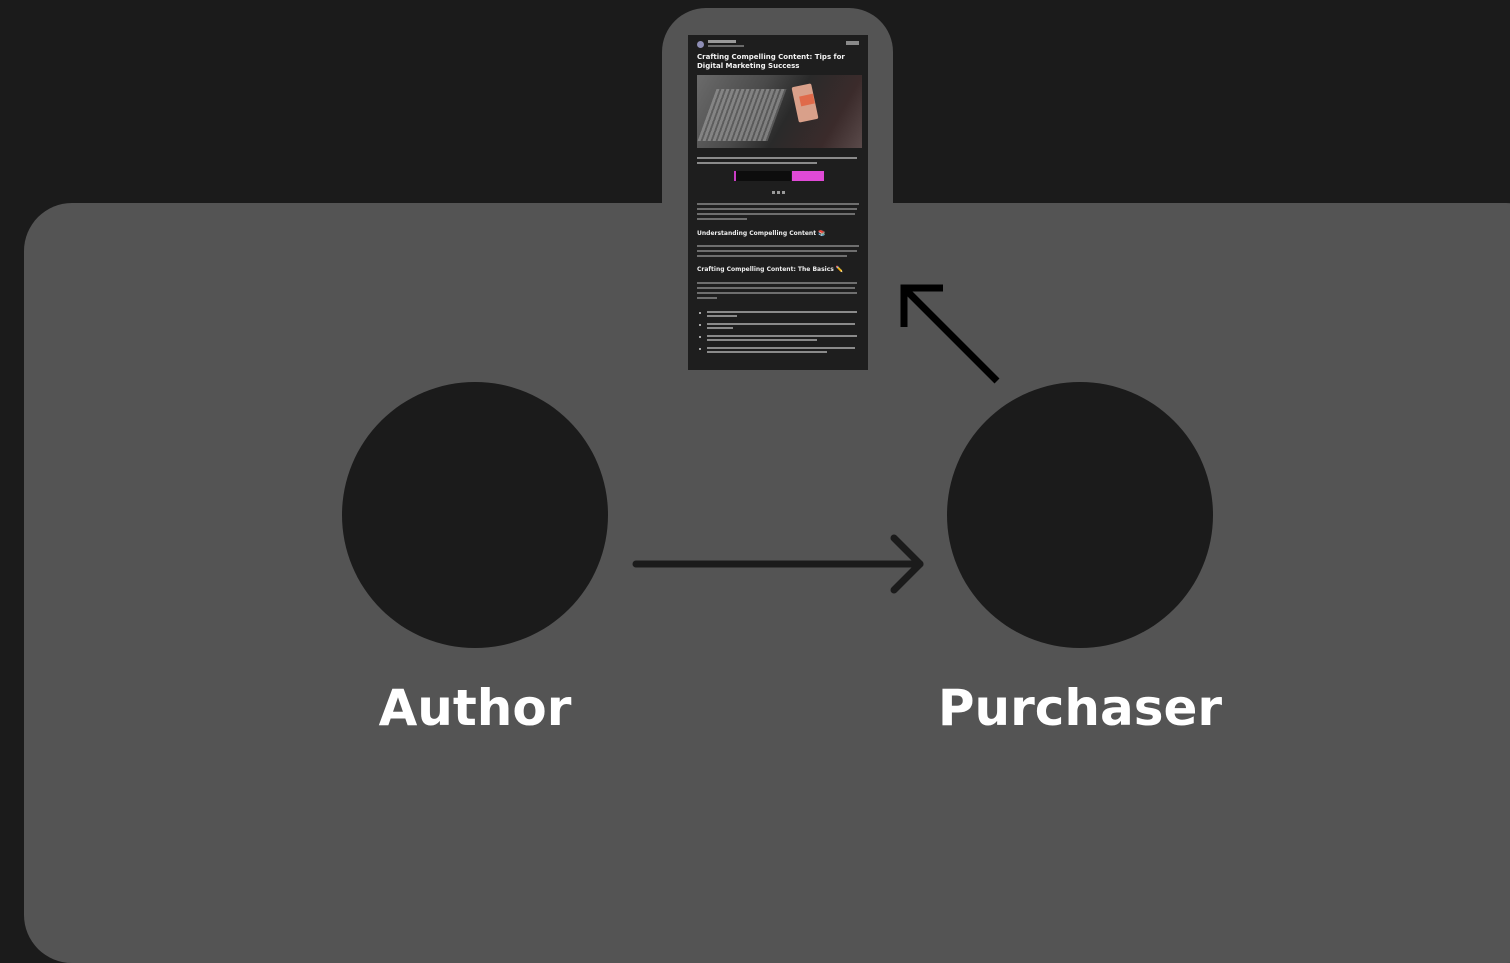  What do you see at coordinates (950, 334) in the screenshot?
I see `arrow-purchaser-to-article` at bounding box center [950, 334].